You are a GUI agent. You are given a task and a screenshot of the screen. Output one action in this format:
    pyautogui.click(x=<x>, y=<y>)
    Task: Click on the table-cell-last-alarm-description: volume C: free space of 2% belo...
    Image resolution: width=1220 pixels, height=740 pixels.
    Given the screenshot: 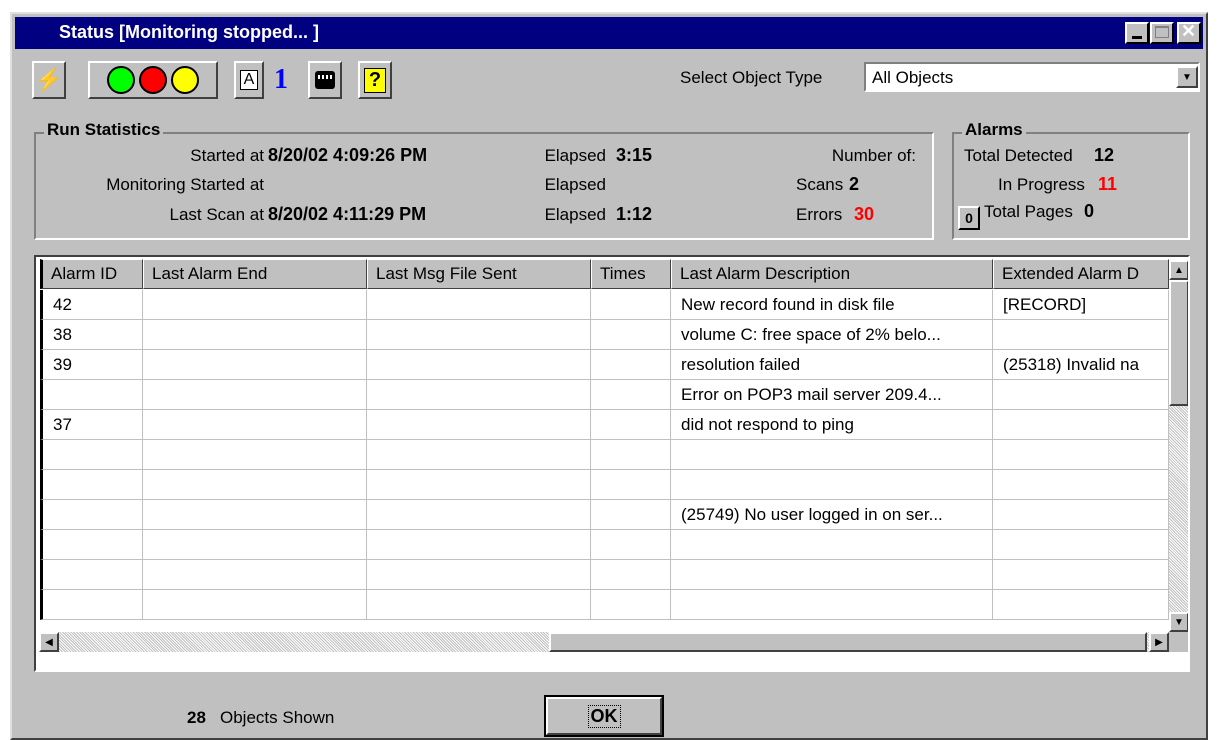 What is the action you would take?
    pyautogui.click(x=832, y=335)
    